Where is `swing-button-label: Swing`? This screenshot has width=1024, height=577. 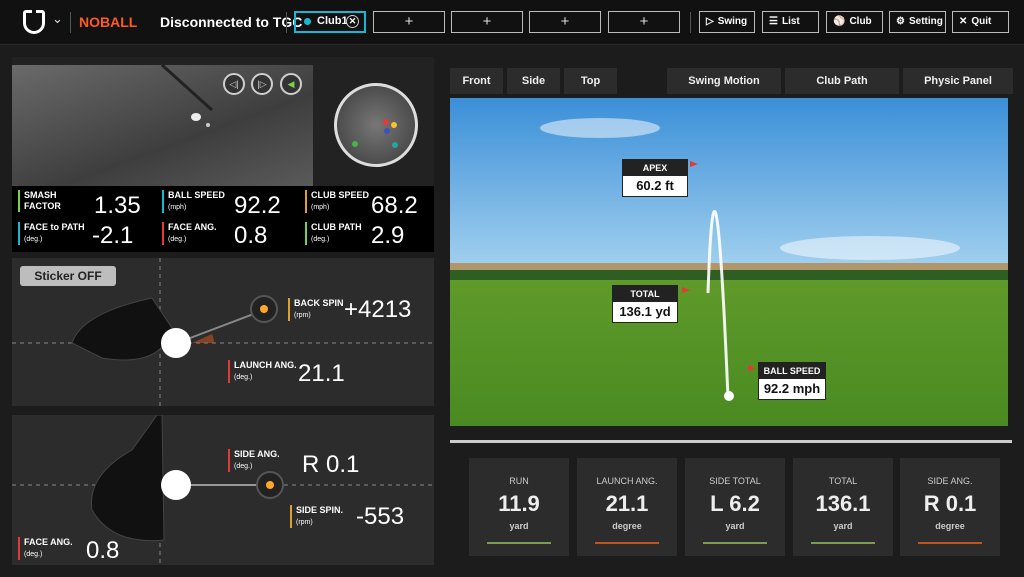
swing-button-label: Swing is located at coordinates (732, 21).